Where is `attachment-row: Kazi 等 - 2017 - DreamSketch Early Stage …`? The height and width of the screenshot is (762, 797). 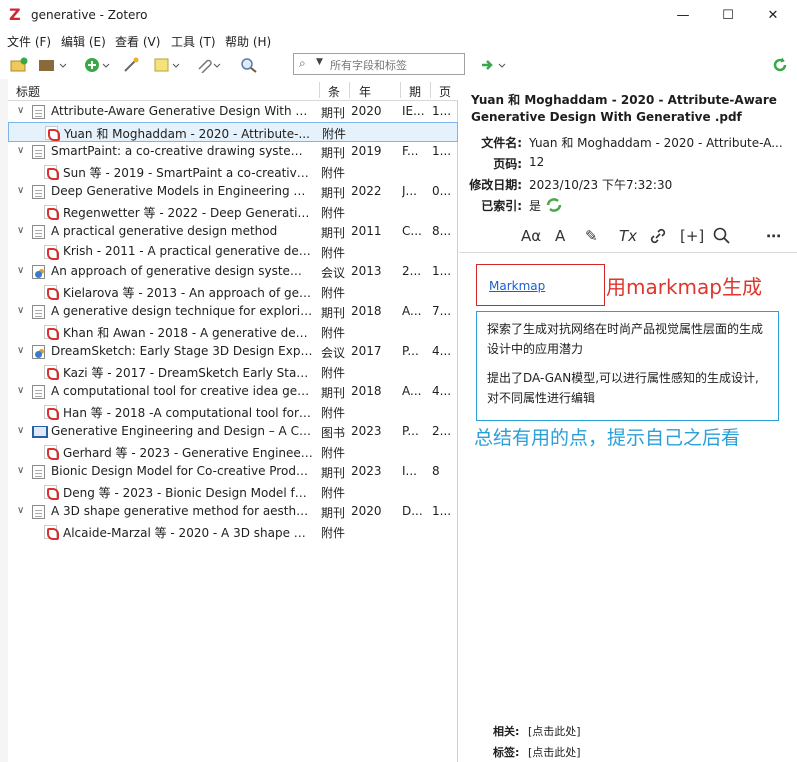
attachment-row: Kazi 等 - 2017 - DreamSketch Early Stage … is located at coordinates (233, 372).